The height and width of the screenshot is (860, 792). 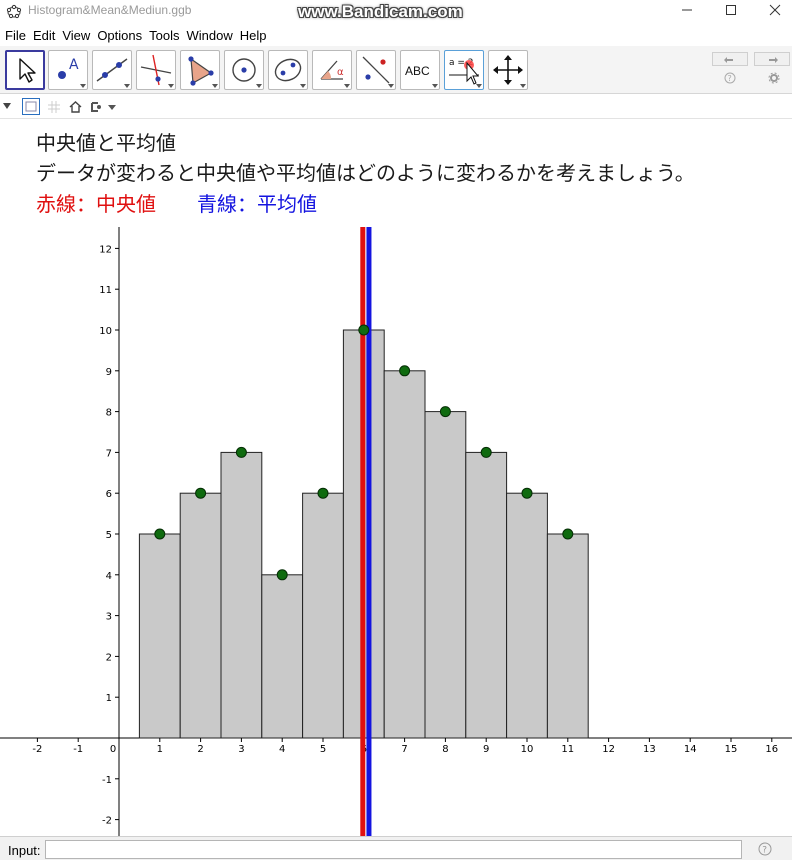 What do you see at coordinates (164, 35) in the screenshot?
I see `menu-tools: Tools` at bounding box center [164, 35].